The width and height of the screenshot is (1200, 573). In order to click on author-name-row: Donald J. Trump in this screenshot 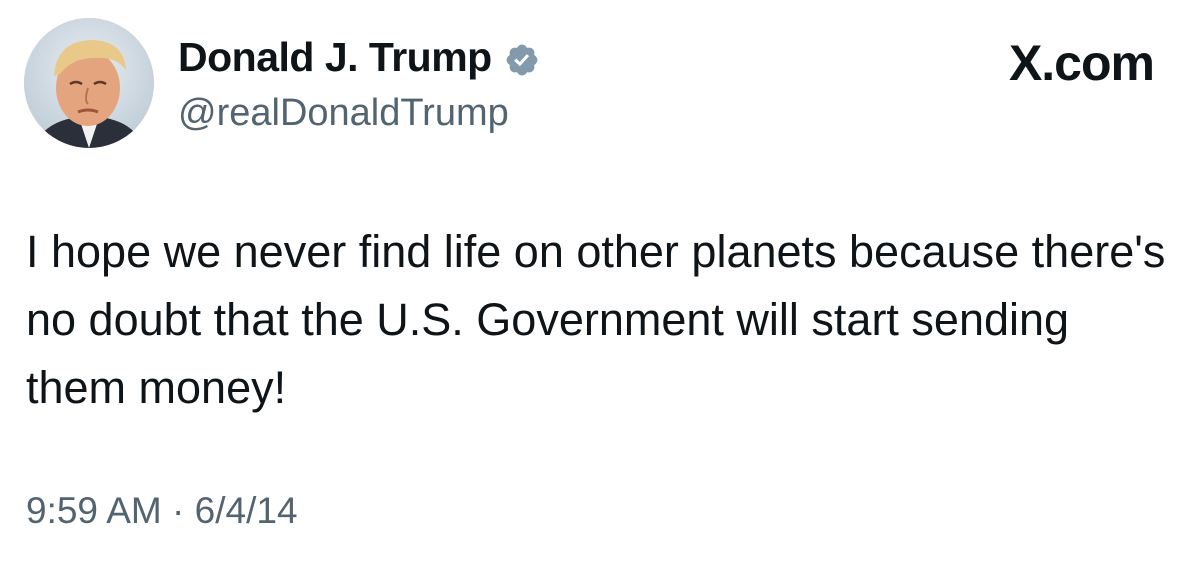, I will do `click(359, 57)`.